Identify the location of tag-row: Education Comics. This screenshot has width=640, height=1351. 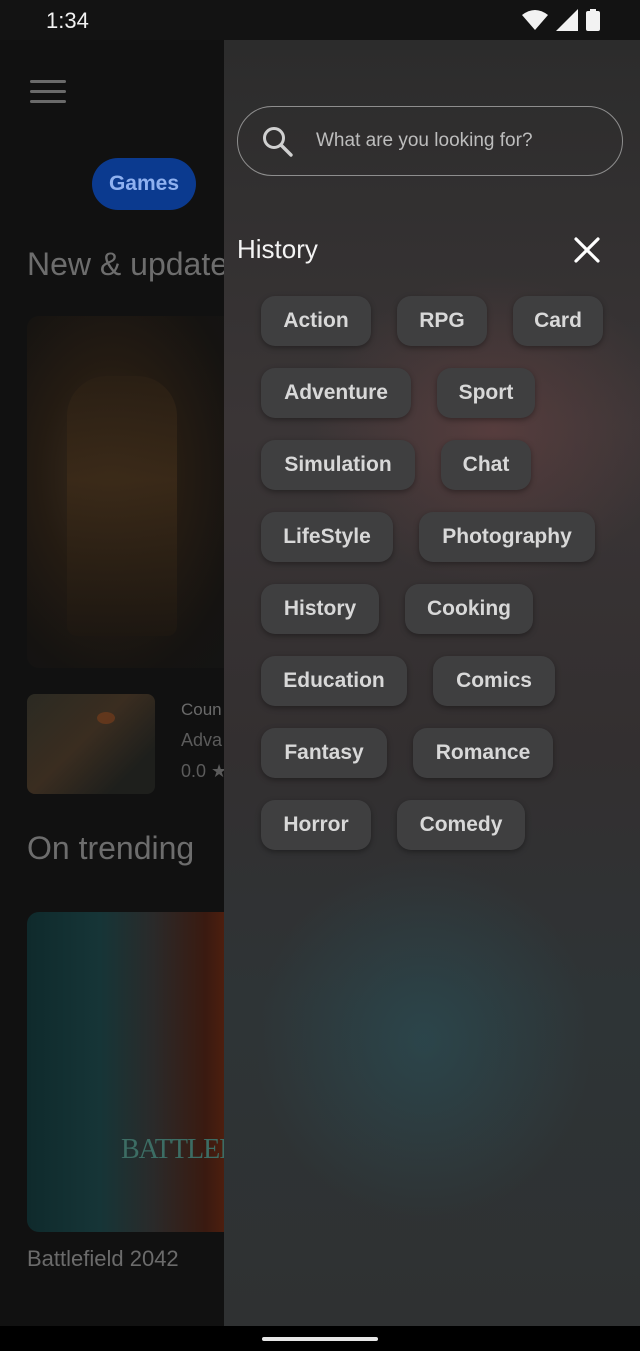
(441, 681).